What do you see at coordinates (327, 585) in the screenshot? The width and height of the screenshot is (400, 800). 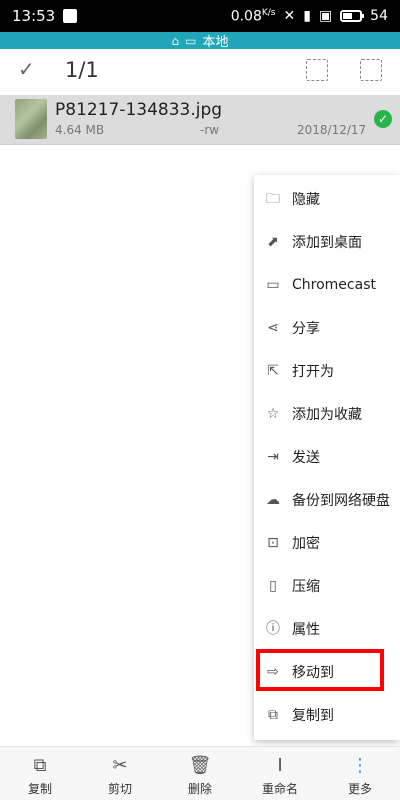 I see `menu-item-compress: ▯ 压缩` at bounding box center [327, 585].